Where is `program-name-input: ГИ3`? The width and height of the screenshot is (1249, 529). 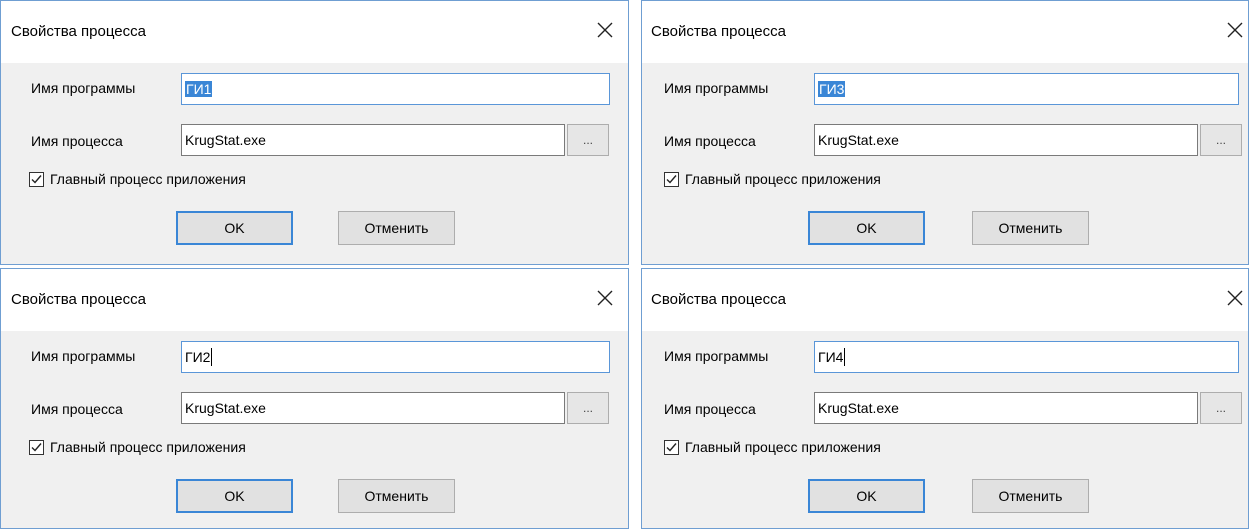 program-name-input: ГИ3 is located at coordinates (1026, 89).